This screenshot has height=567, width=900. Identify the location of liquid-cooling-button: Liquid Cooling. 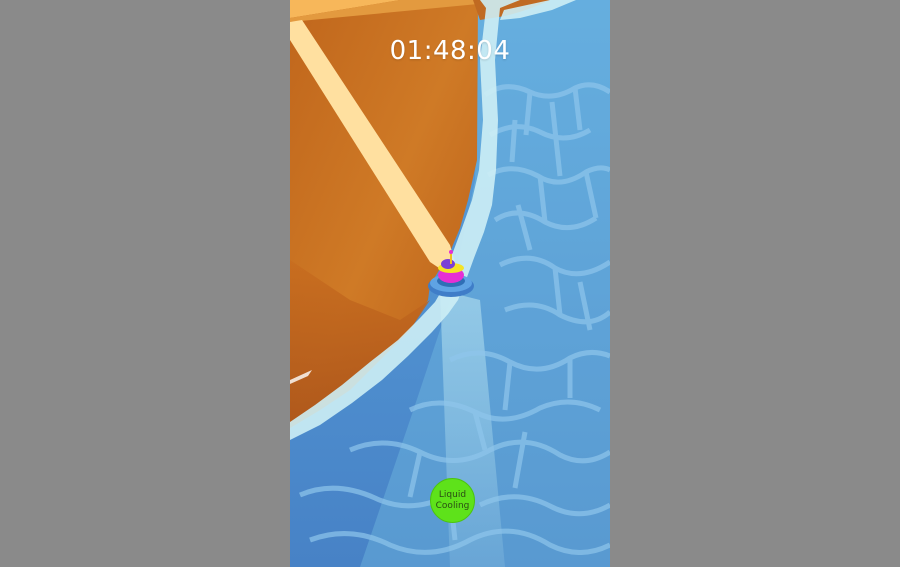
(452, 500).